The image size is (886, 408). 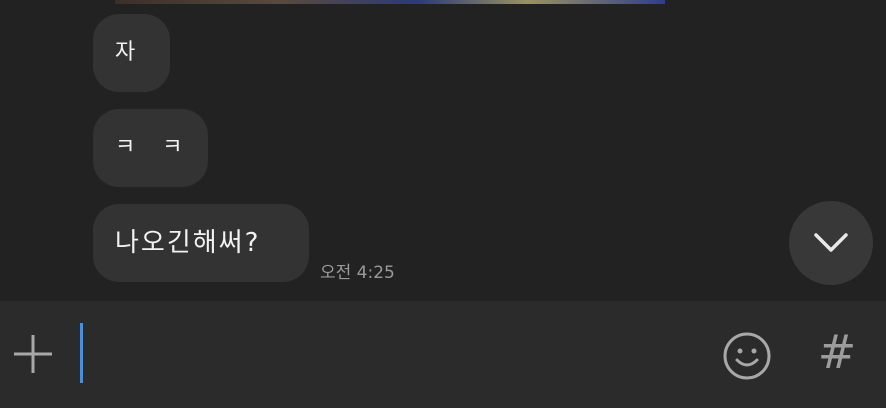 I want to click on message-bubble: 자, so click(x=131, y=53).